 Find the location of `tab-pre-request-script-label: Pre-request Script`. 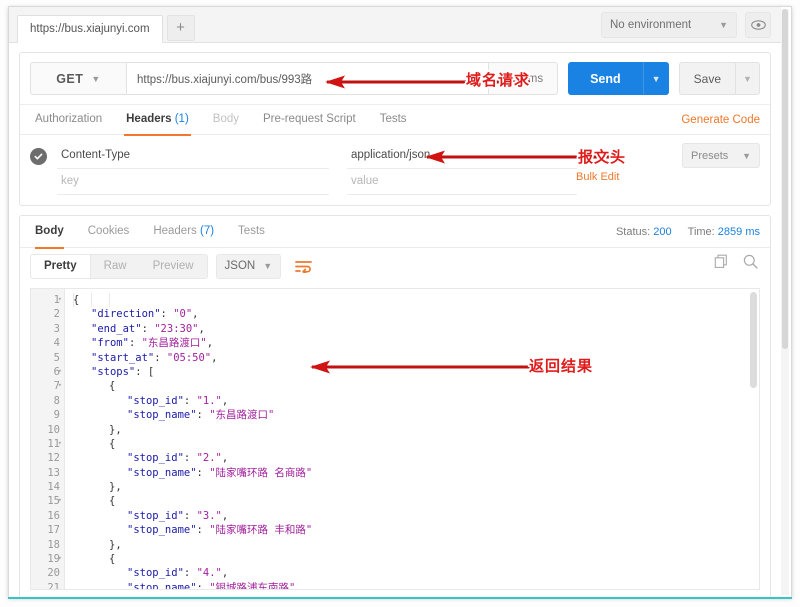

tab-pre-request-script-label: Pre-request Script is located at coordinates (309, 119).